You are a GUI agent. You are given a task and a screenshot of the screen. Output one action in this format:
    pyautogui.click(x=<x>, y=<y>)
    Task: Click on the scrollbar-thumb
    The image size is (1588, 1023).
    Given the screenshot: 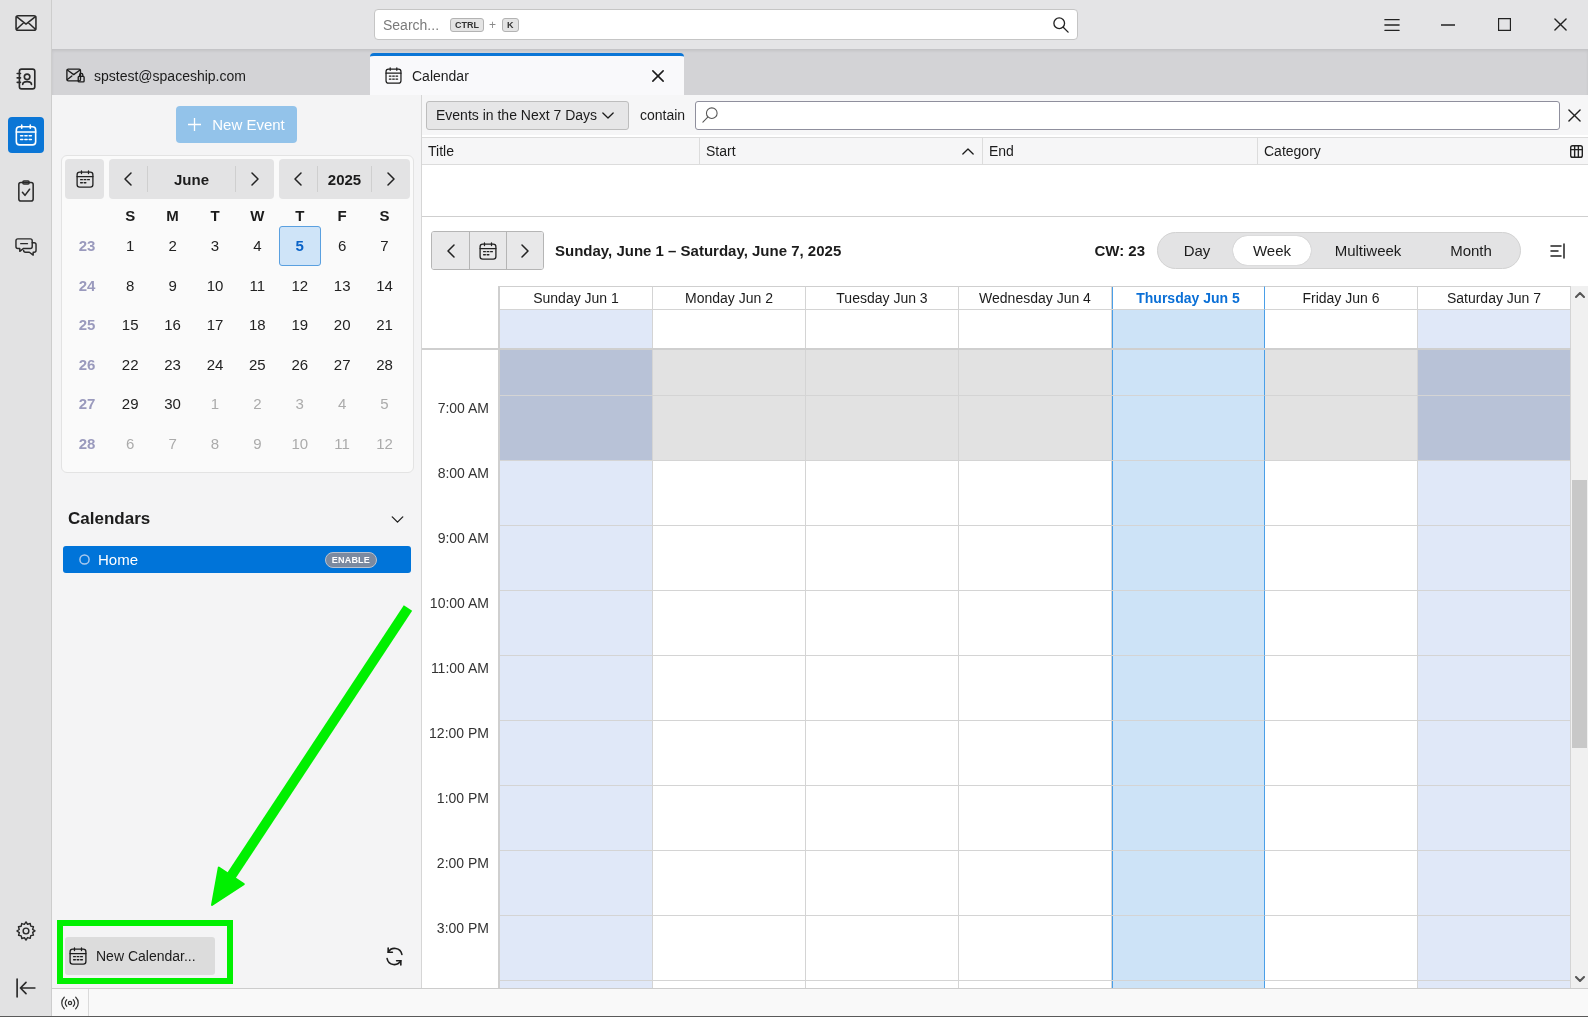 What is the action you would take?
    pyautogui.click(x=1579, y=614)
    